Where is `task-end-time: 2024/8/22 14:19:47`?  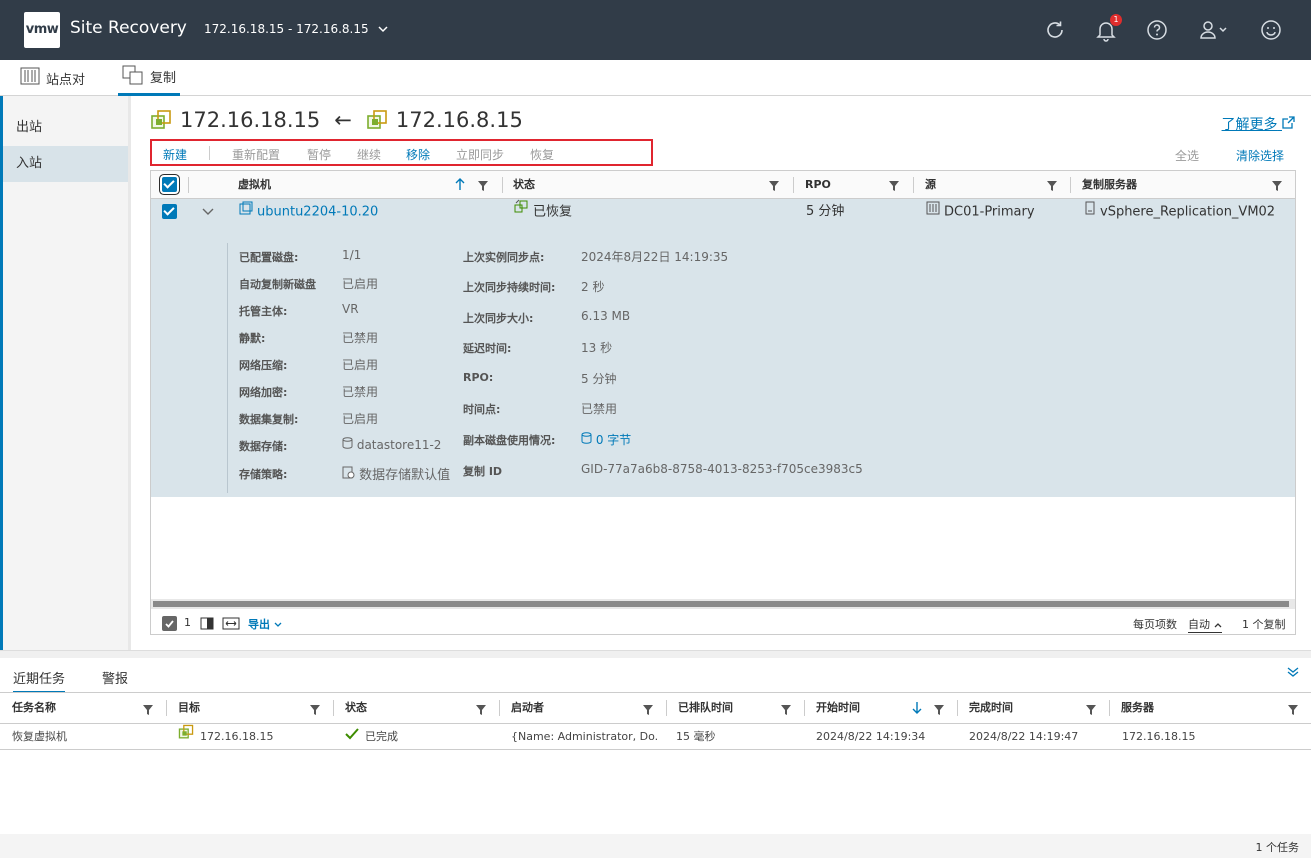
task-end-time: 2024/8/22 14:19:47 is located at coordinates (1024, 736).